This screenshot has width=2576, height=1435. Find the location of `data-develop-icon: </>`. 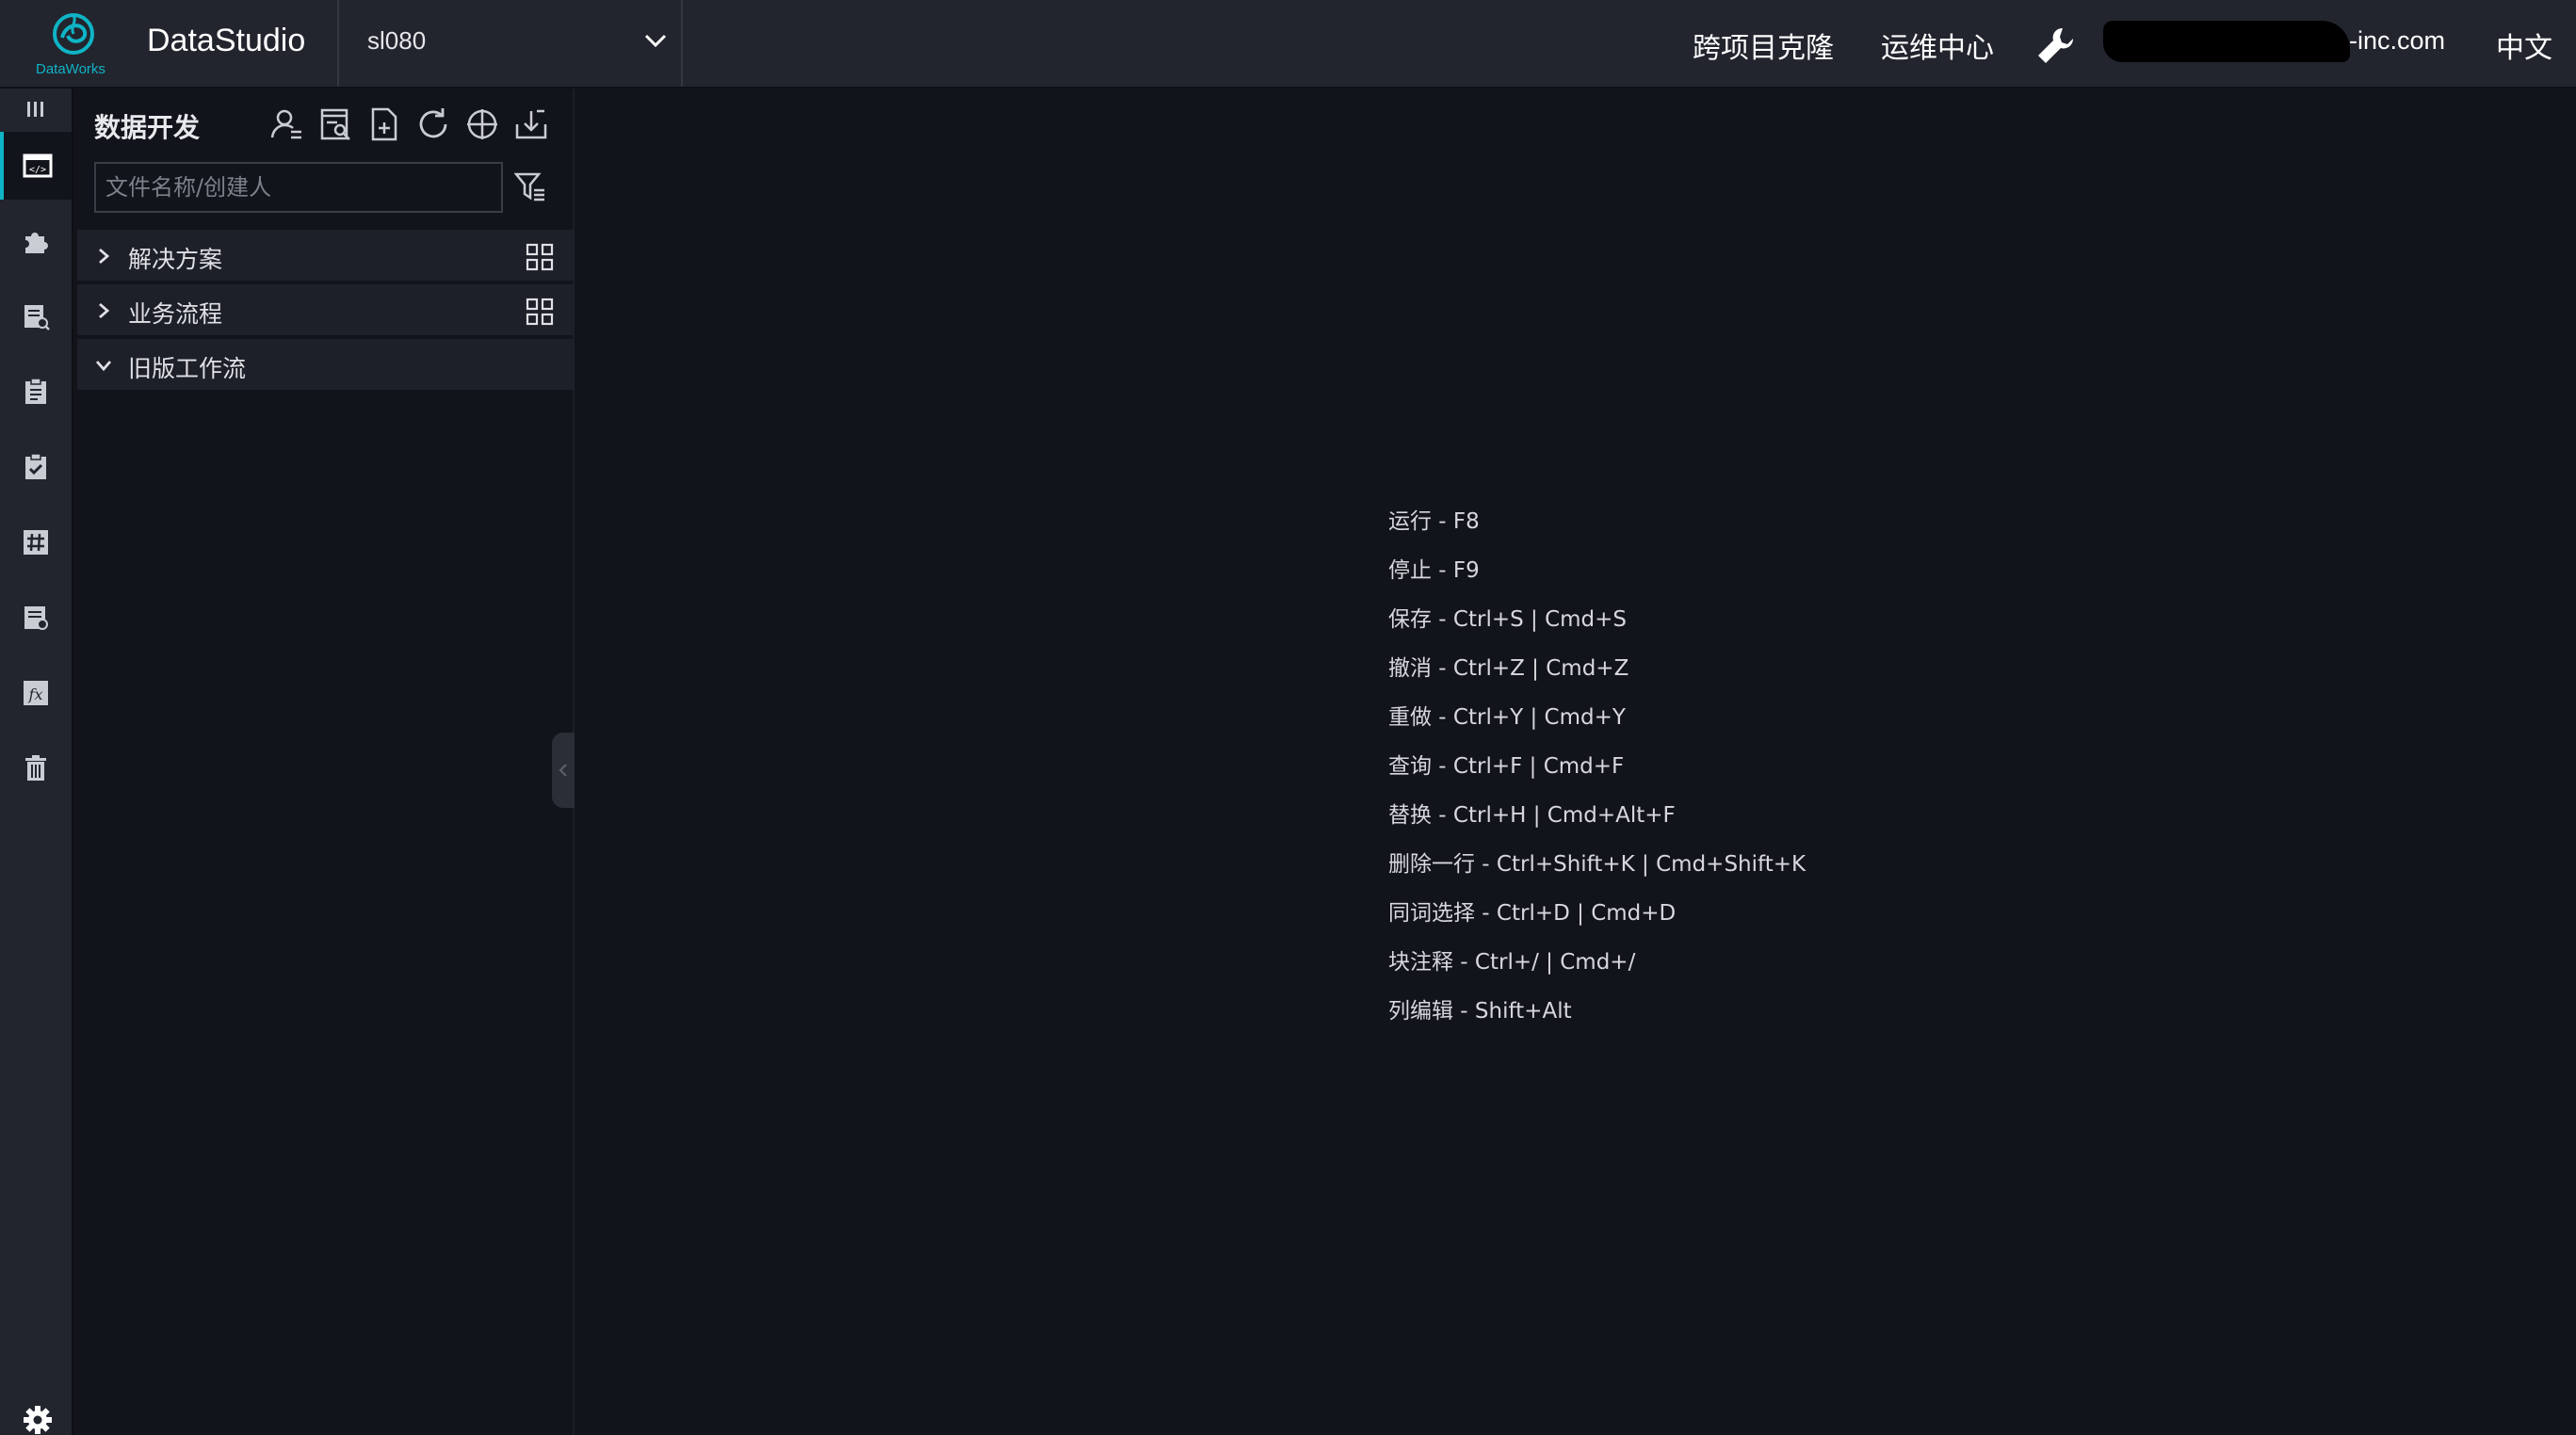

data-develop-icon: </> is located at coordinates (38, 165).